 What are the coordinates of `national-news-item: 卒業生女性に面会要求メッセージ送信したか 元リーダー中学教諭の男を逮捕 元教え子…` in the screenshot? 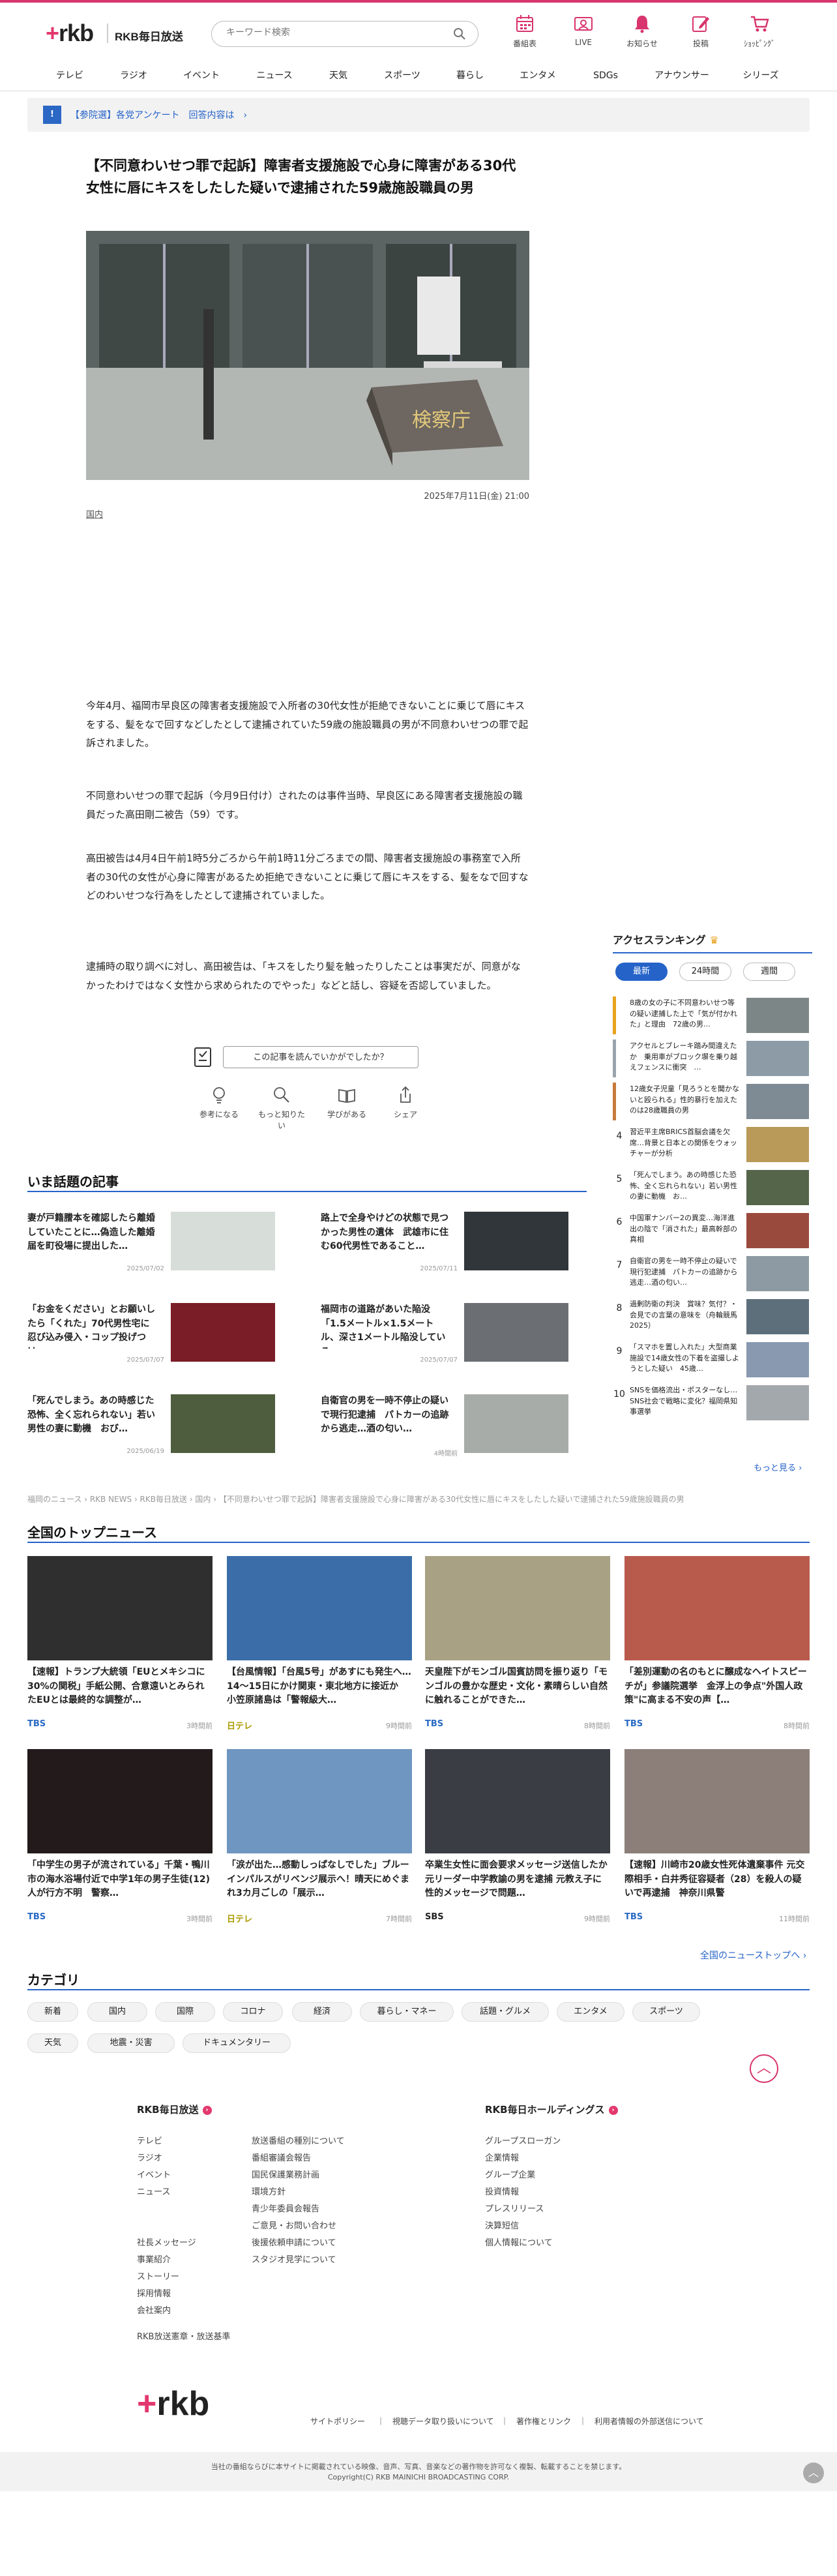 It's located at (517, 1840).